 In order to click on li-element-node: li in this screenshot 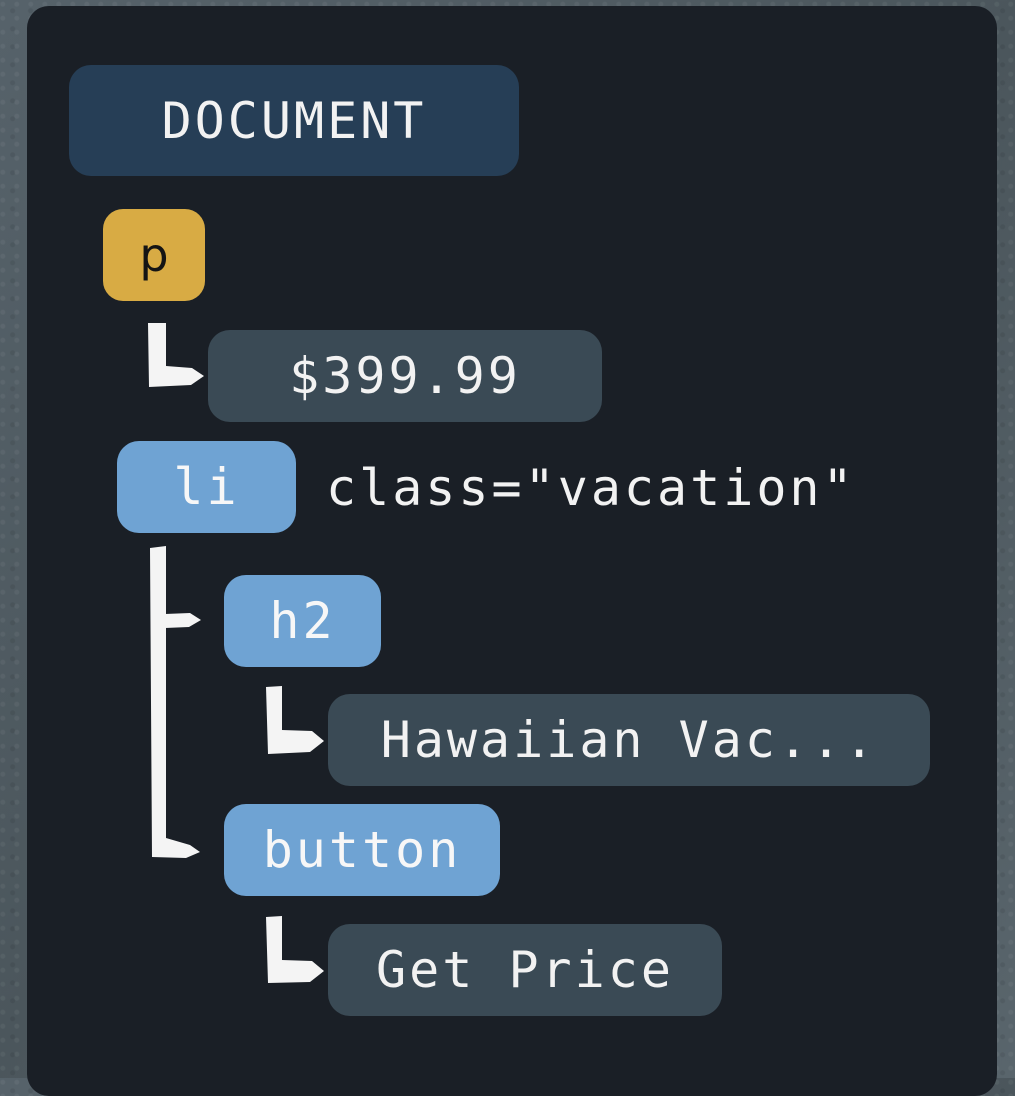, I will do `click(206, 487)`.